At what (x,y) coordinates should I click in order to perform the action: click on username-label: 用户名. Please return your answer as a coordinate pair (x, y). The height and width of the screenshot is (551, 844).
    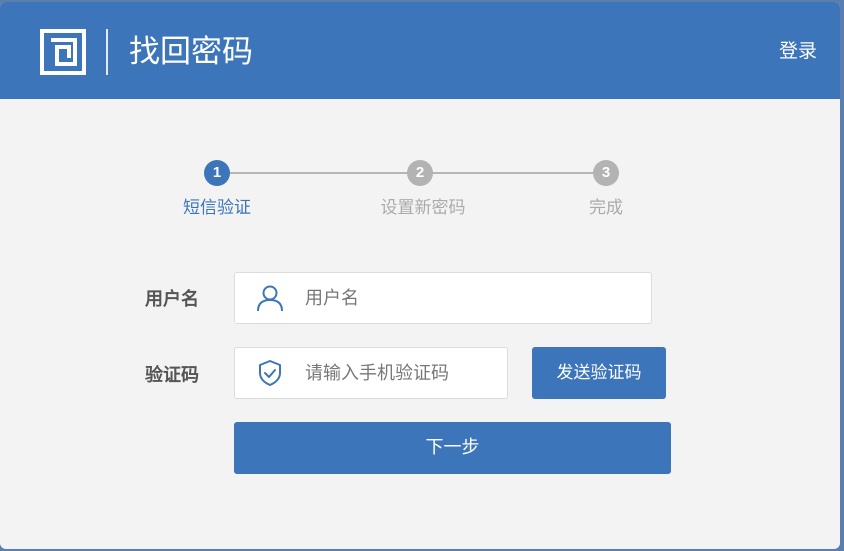
    Looking at the image, I should click on (172, 299).